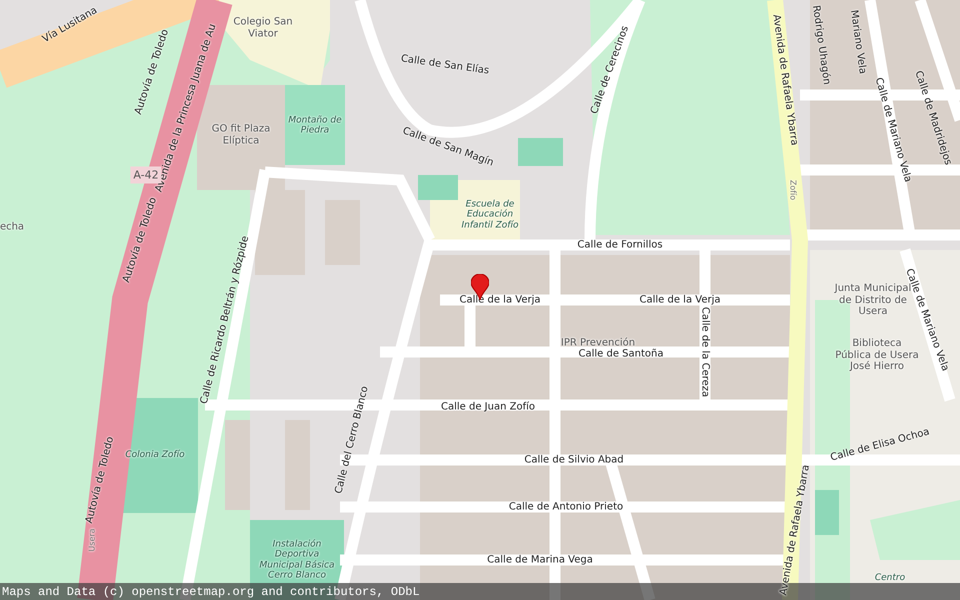 The width and height of the screenshot is (960, 600). What do you see at coordinates (893, 130) in the screenshot?
I see `street-label: Calle de Mariano Vela` at bounding box center [893, 130].